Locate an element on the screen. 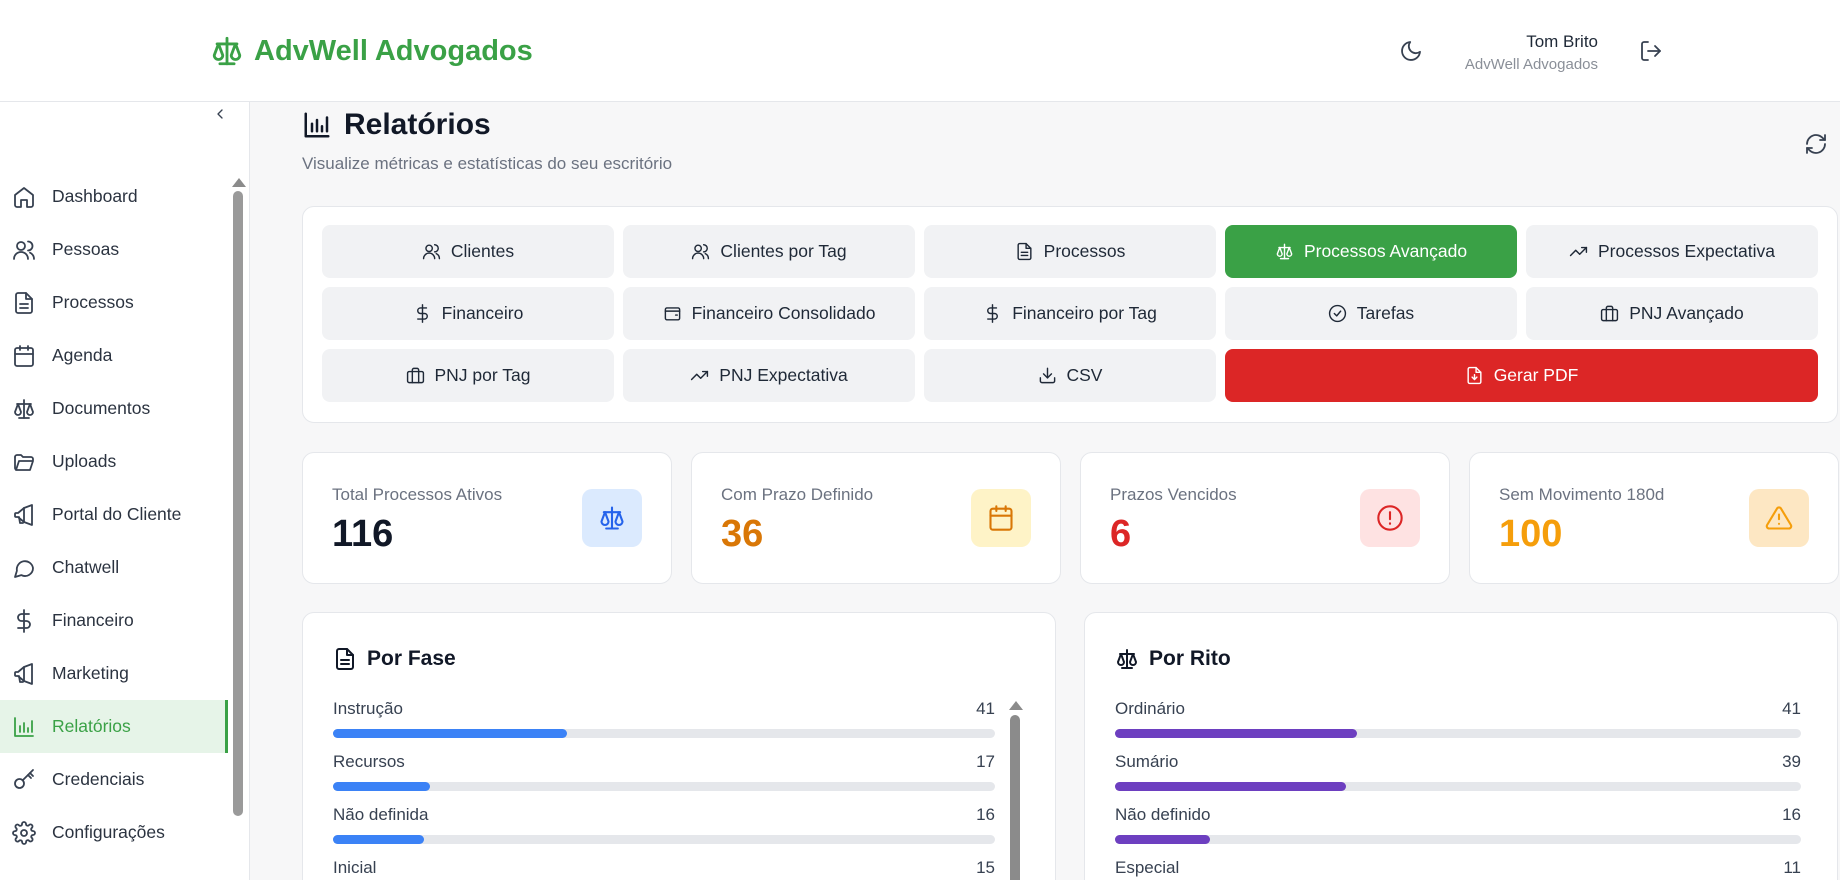 Image resolution: width=1840 pixels, height=880 pixels. tab-processos-expectativa: Processos Expectativa is located at coordinates (1672, 251).